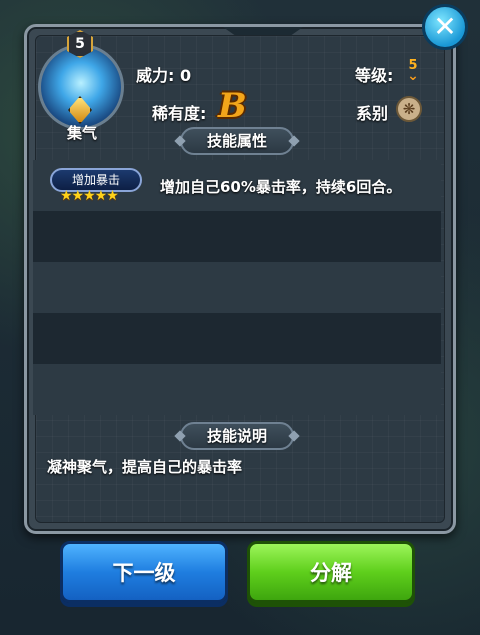 The width and height of the screenshot is (480, 635). What do you see at coordinates (164, 75) in the screenshot?
I see `power-stat: 威力: 0` at bounding box center [164, 75].